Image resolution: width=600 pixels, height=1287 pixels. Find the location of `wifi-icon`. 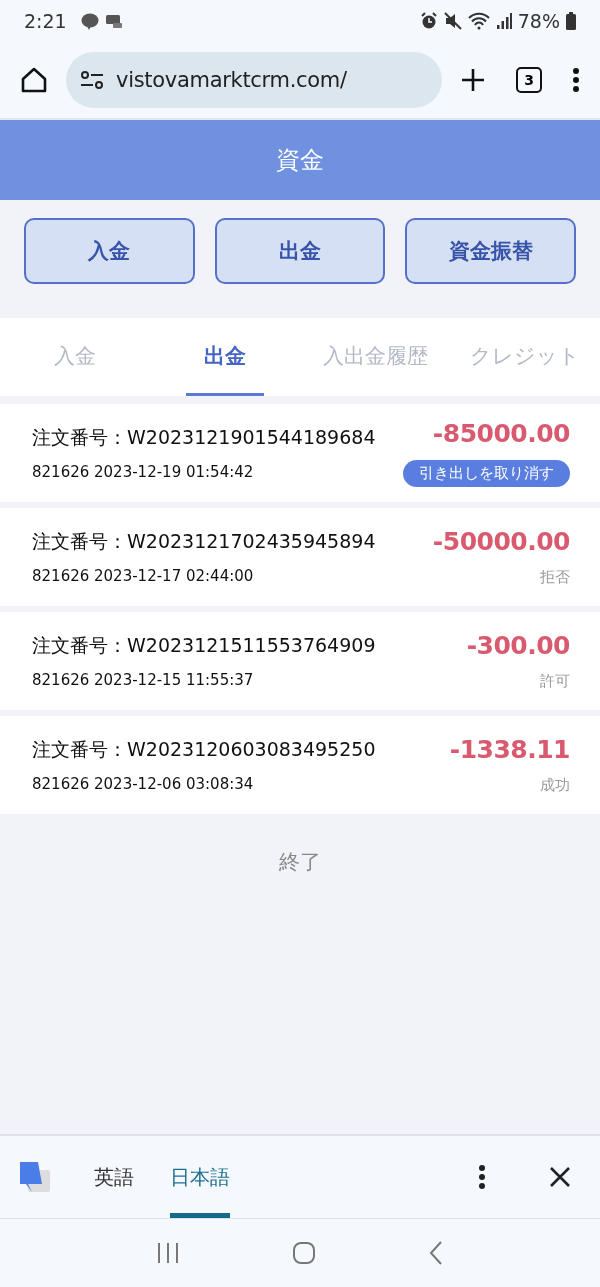

wifi-icon is located at coordinates (478, 21).